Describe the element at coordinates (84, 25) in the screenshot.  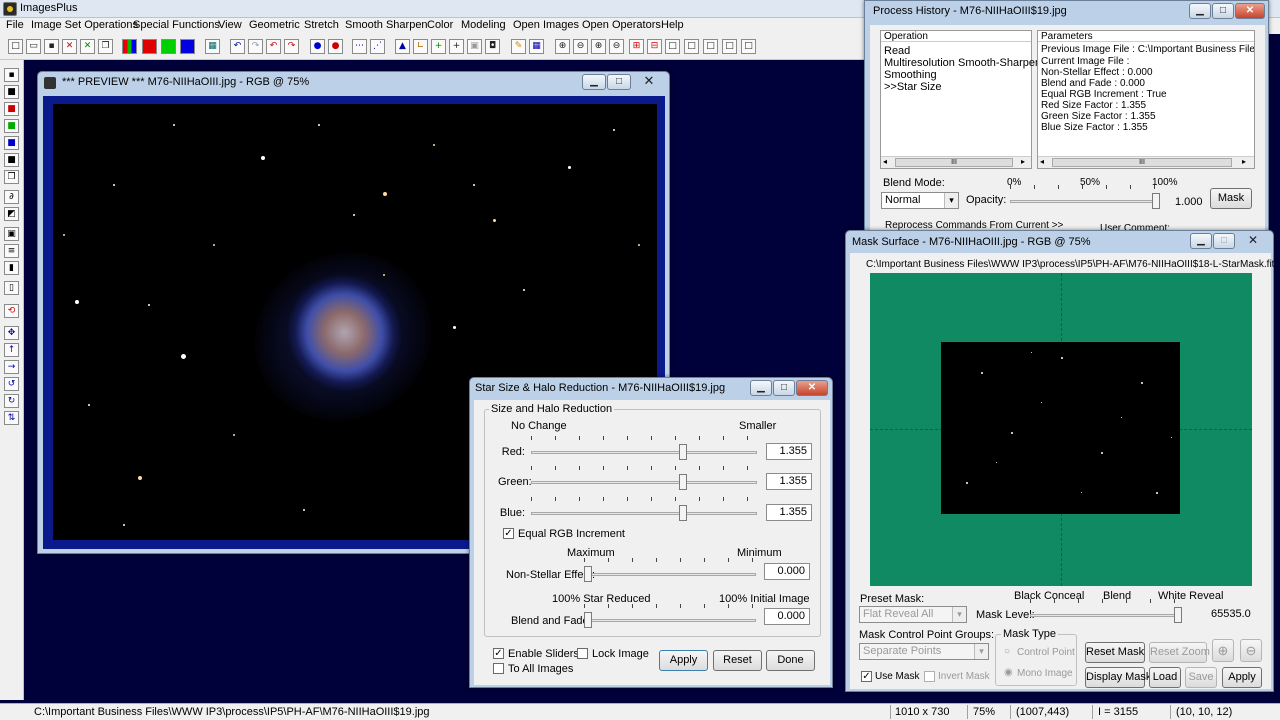
I see `menu-image-set-operations: Image Set Operations` at that location.